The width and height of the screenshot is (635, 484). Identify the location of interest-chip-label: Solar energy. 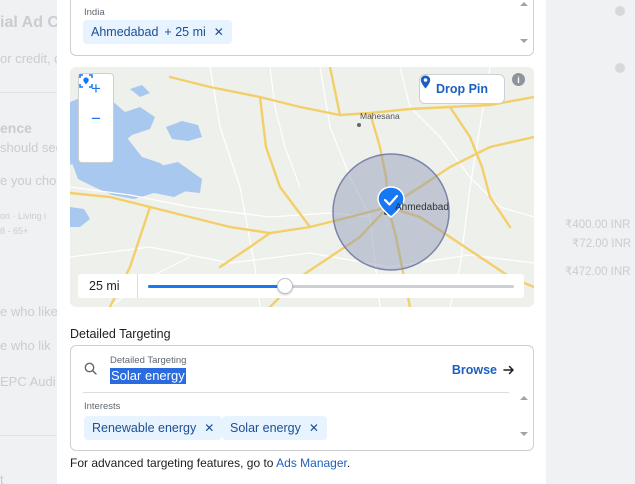
(265, 428).